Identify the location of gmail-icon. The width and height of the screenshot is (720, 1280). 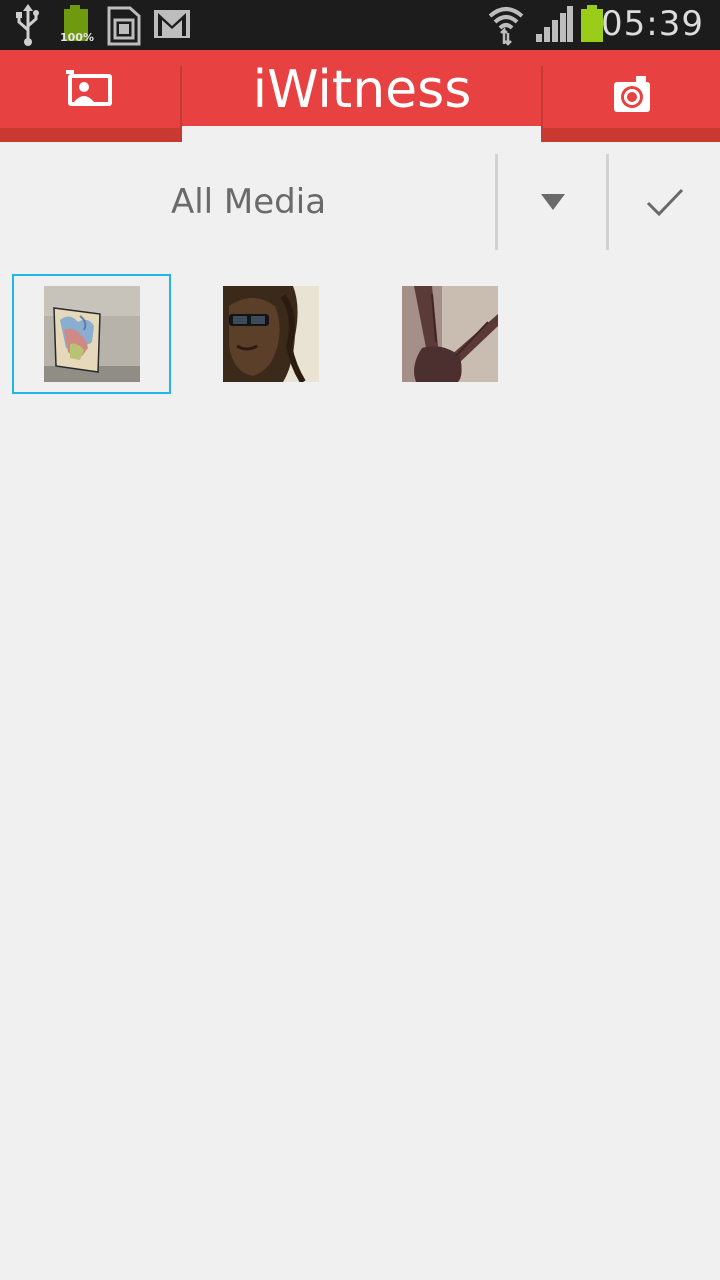
(172, 24).